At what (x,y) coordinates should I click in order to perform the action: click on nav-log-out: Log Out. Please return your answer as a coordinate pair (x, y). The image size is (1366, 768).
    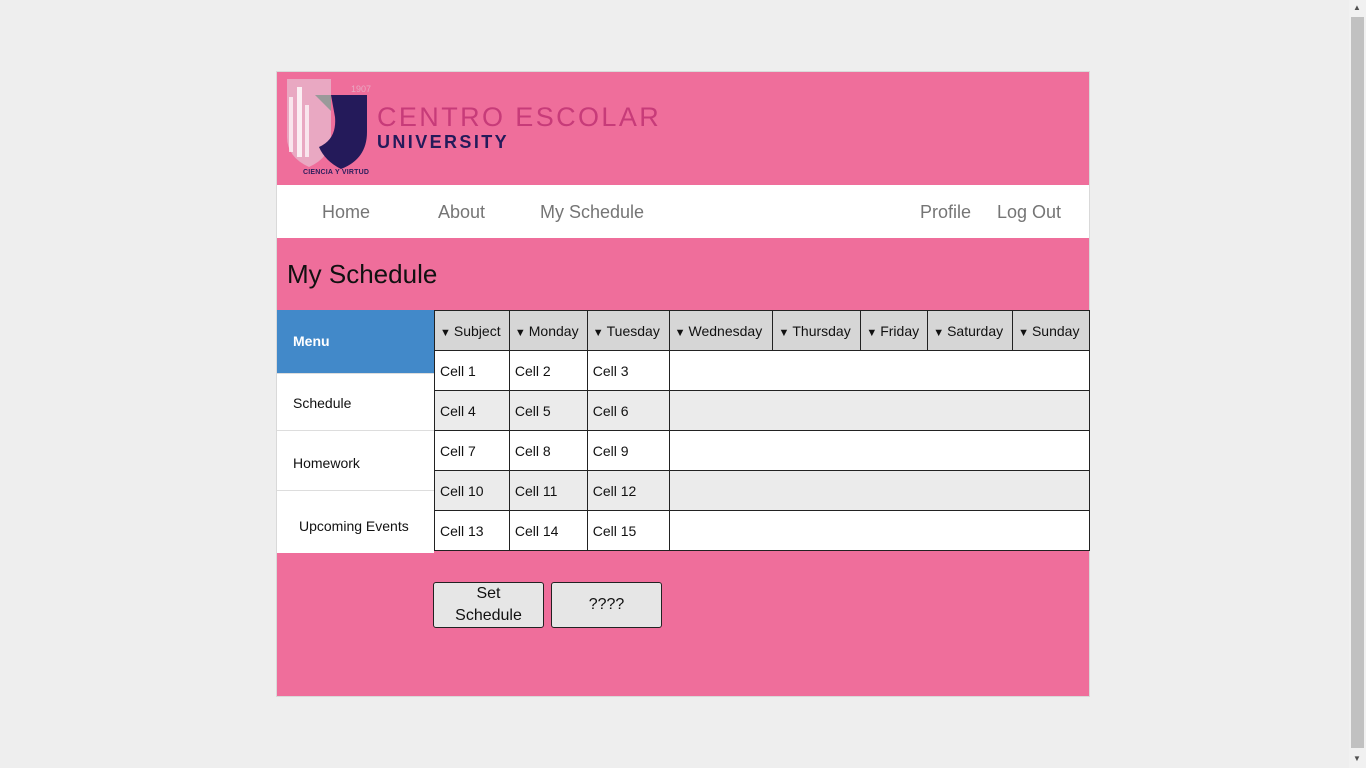
    Looking at the image, I should click on (1029, 212).